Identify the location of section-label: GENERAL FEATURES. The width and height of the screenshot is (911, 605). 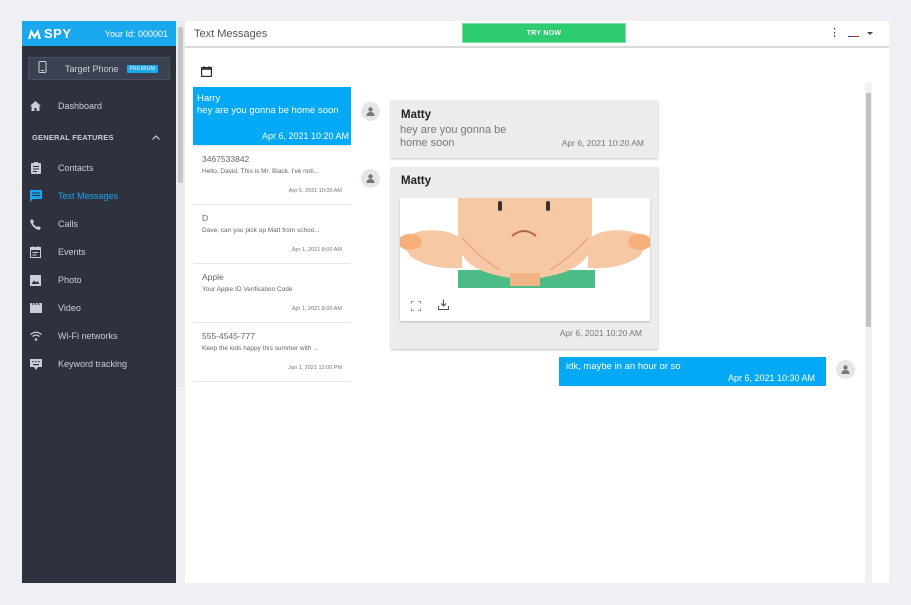
(73, 137).